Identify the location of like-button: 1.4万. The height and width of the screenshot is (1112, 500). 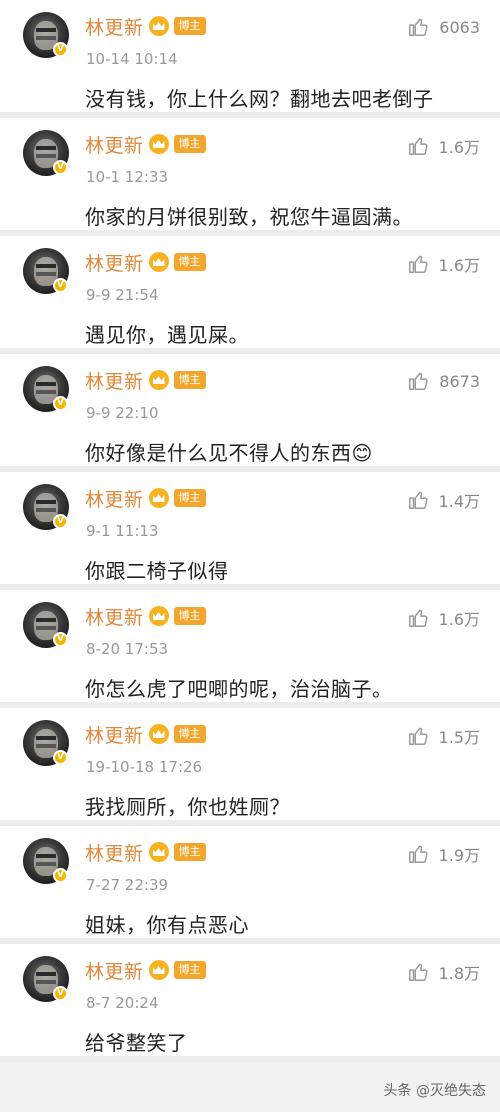
(443, 500).